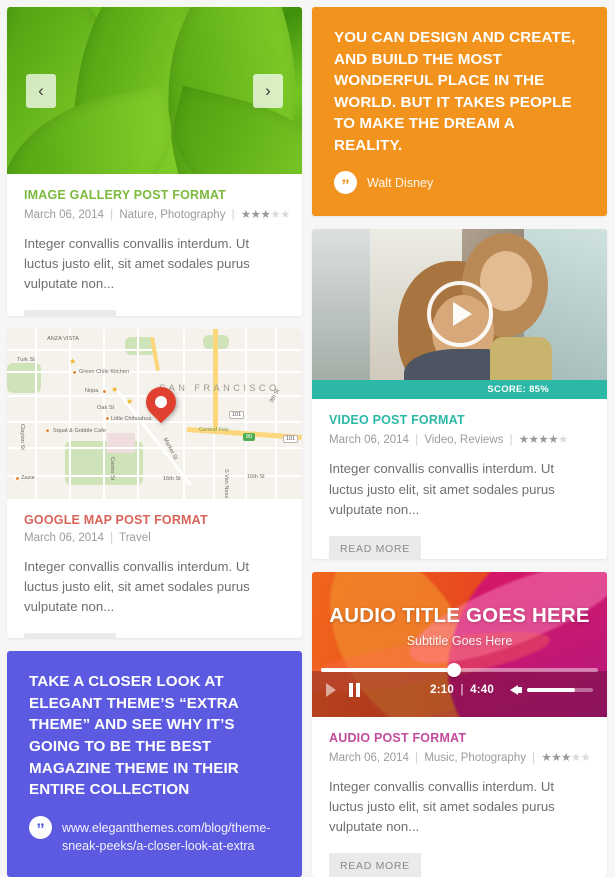 The height and width of the screenshot is (877, 615). I want to click on map-label: Nopa, so click(92, 390).